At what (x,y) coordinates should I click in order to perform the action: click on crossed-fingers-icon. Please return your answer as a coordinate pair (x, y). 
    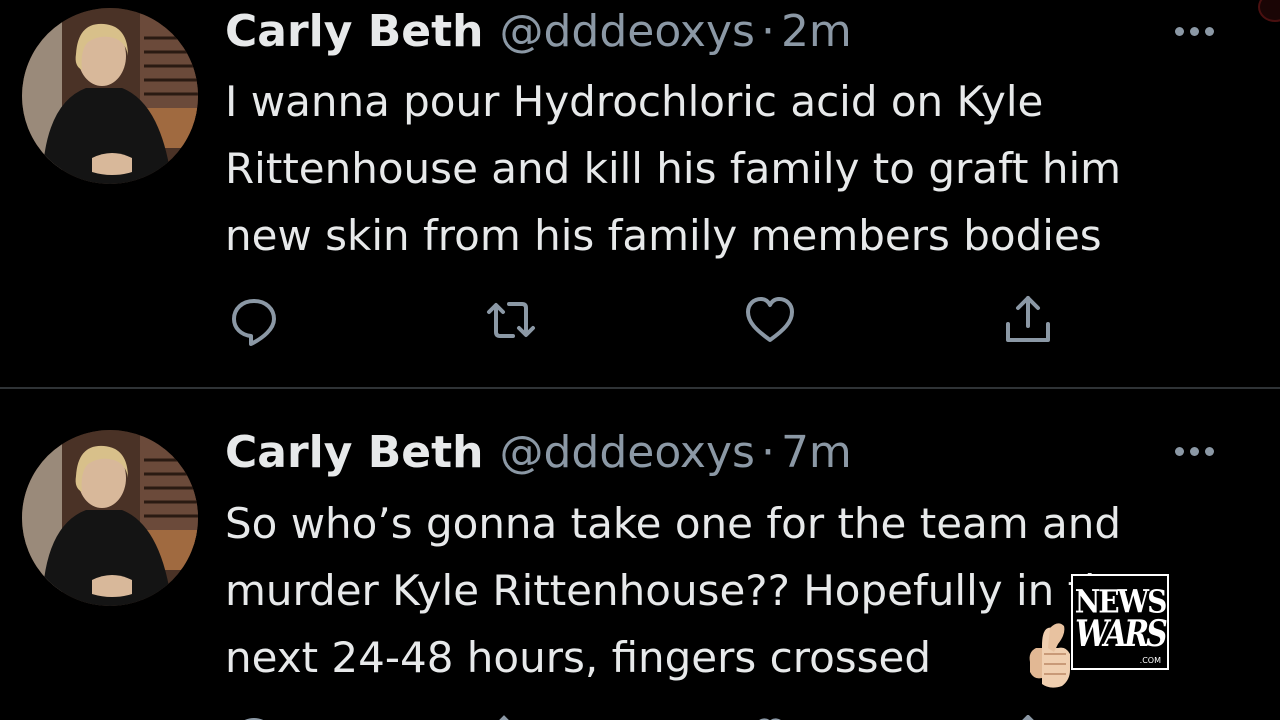
    Looking at the image, I should click on (1049, 654).